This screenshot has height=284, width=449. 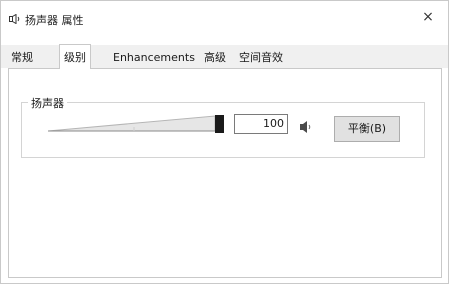 I want to click on window-title: 扬声器 属性, so click(x=54, y=20).